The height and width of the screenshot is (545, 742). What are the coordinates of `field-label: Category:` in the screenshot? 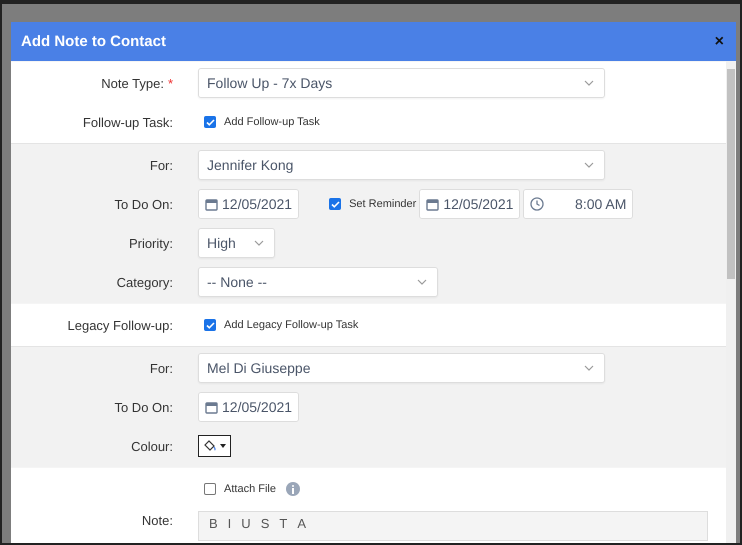 It's located at (145, 282).